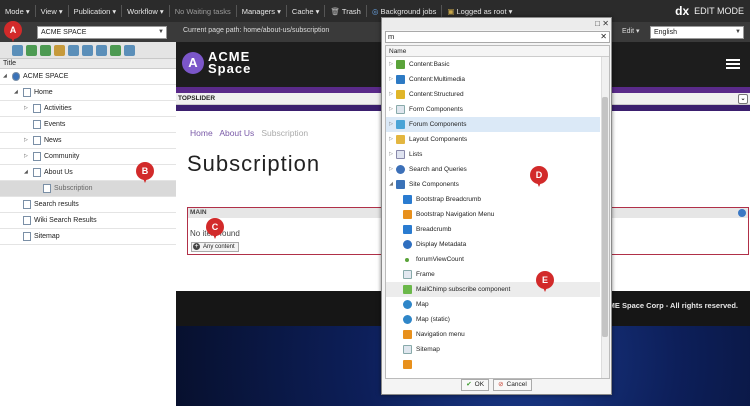  I want to click on waiting-tasks: No Waiting tasks, so click(203, 11).